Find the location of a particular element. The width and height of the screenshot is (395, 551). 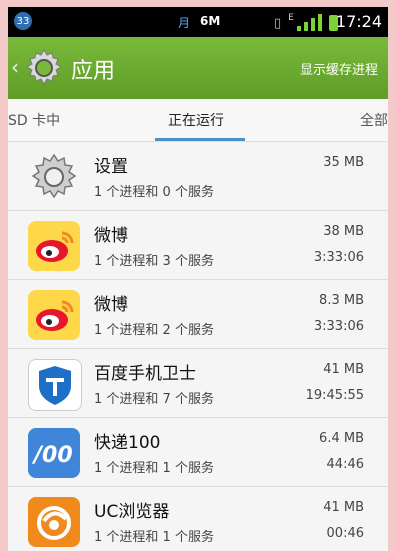

page-title: 应用 is located at coordinates (93, 71).